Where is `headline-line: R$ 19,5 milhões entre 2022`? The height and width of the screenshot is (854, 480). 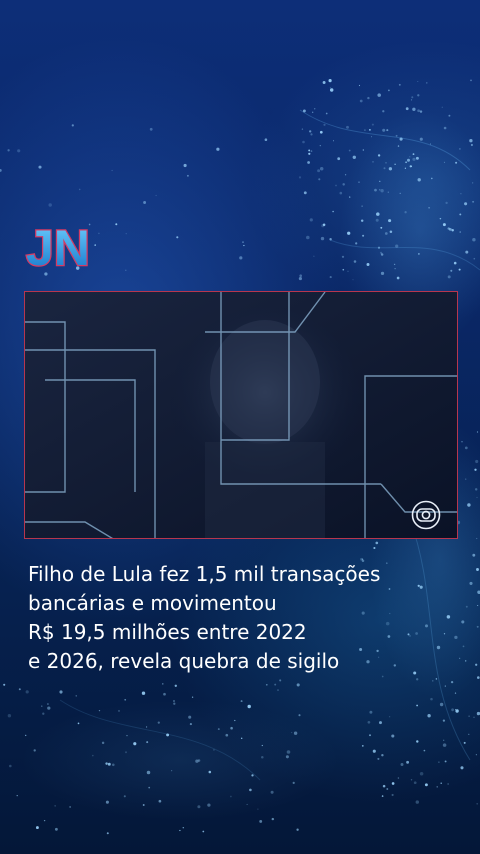 headline-line: R$ 19,5 milhões entre 2022 is located at coordinates (167, 632).